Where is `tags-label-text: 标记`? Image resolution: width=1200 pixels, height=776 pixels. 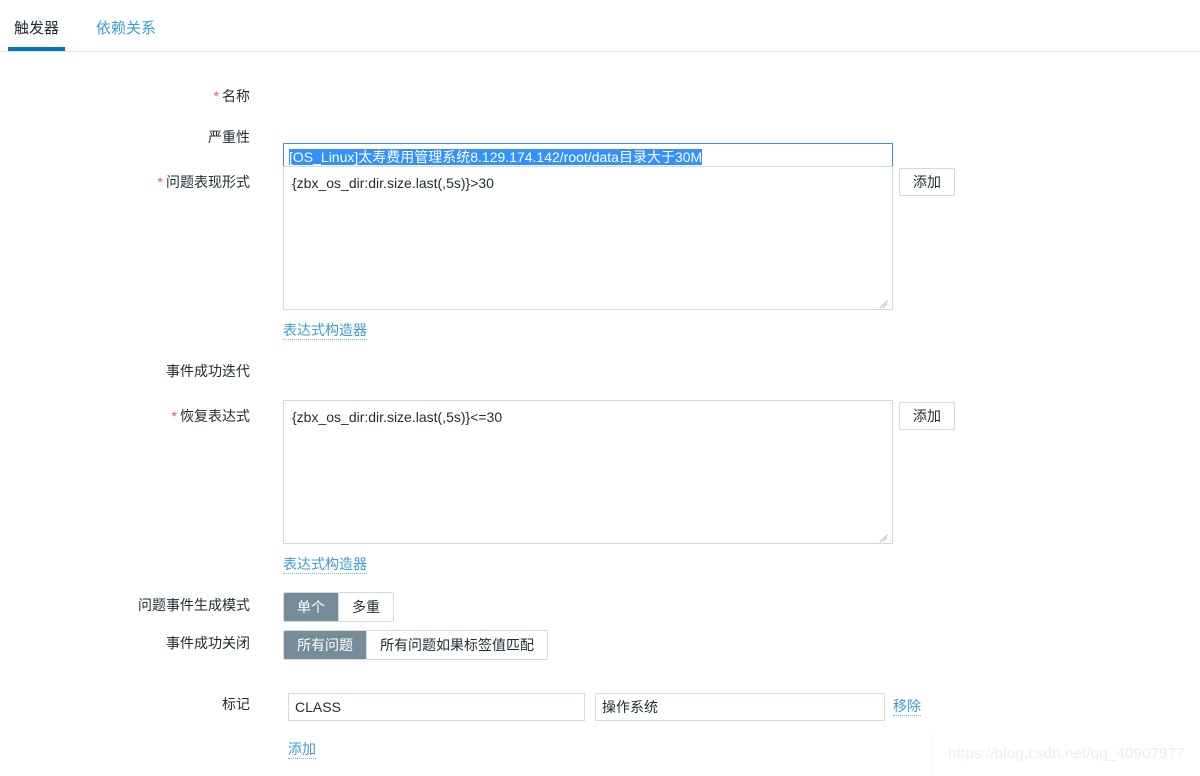
tags-label-text: 标记 is located at coordinates (236, 704).